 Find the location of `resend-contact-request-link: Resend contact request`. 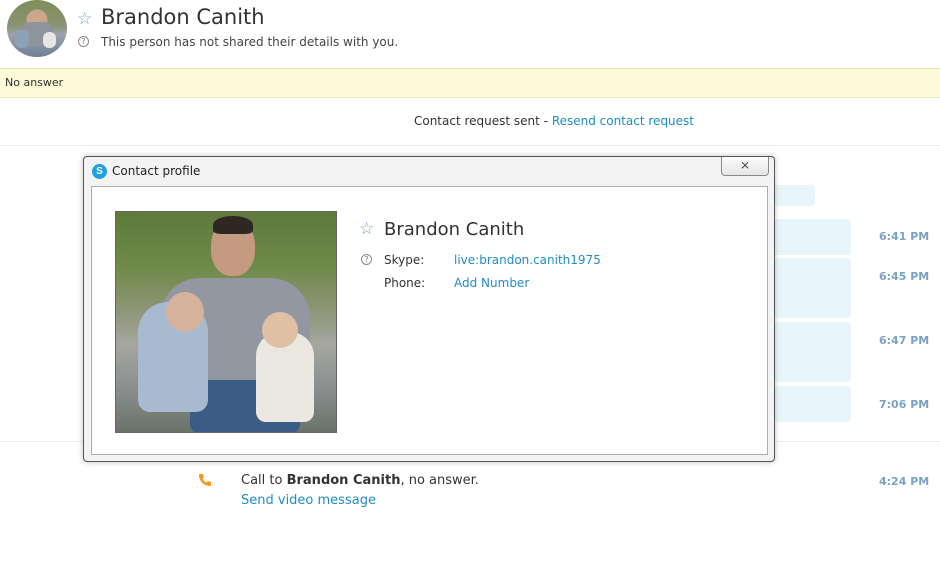

resend-contact-request-link: Resend contact request is located at coordinates (623, 121).